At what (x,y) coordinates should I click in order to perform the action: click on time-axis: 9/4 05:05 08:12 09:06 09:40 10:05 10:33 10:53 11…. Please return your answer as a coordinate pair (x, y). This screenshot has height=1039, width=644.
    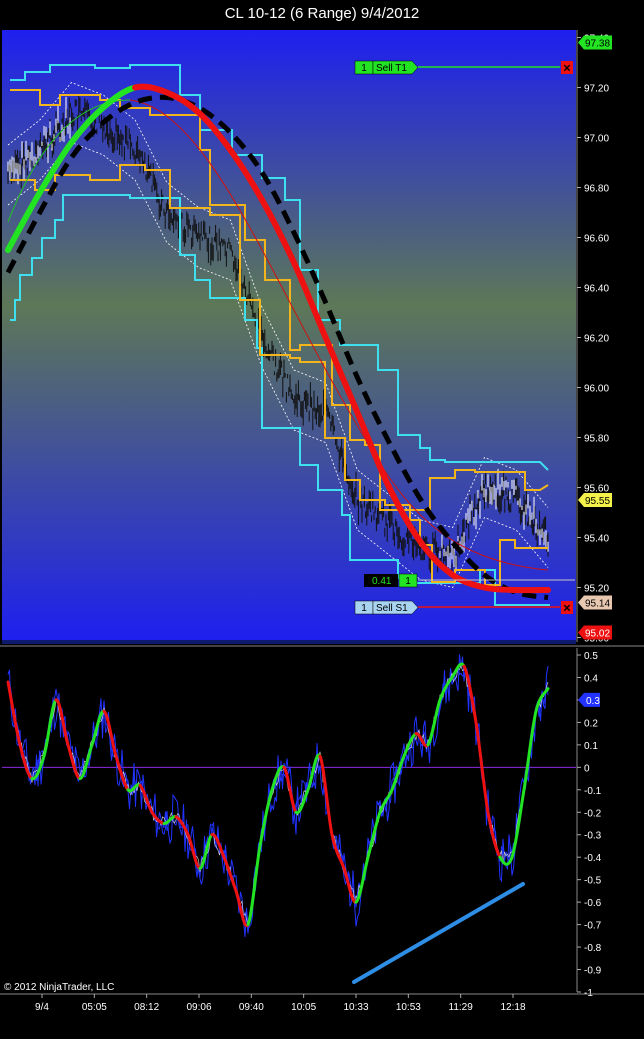
    Looking at the image, I should click on (280, 1003).